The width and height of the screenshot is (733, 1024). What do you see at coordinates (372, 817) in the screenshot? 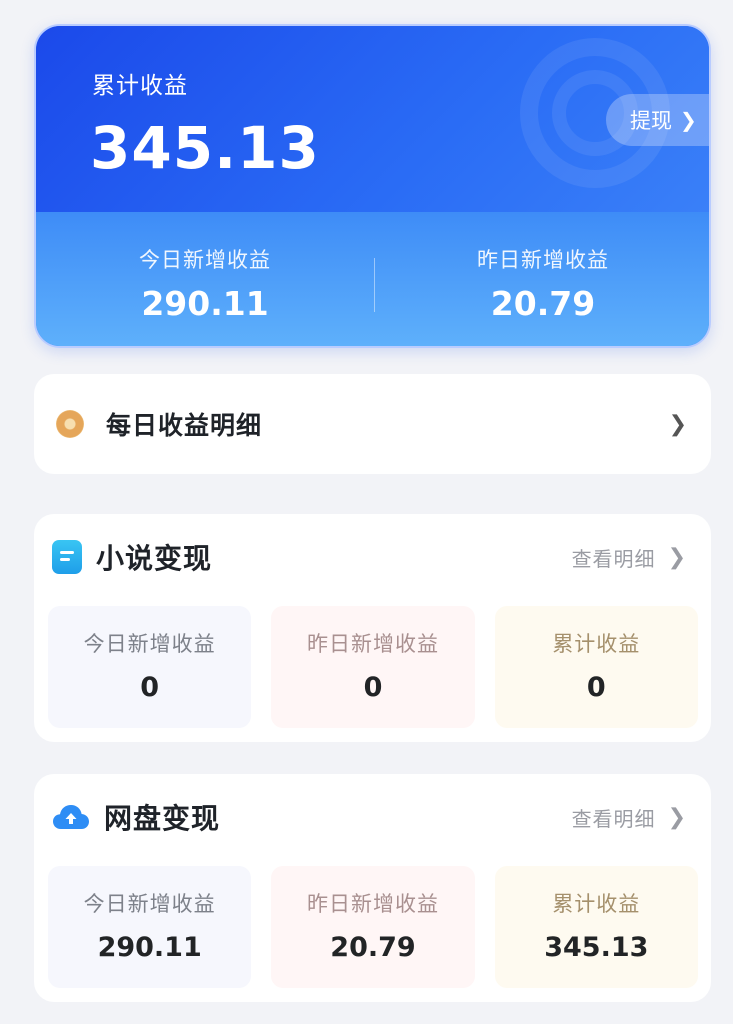
I see `netdisk-section-header: 网盘变现 查看明细 ❯` at bounding box center [372, 817].